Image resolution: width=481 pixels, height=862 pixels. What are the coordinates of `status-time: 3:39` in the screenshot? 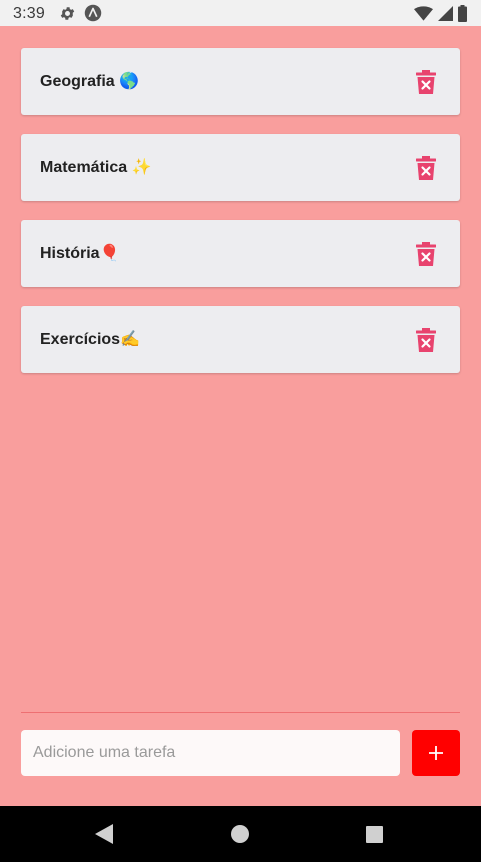 It's located at (29, 13).